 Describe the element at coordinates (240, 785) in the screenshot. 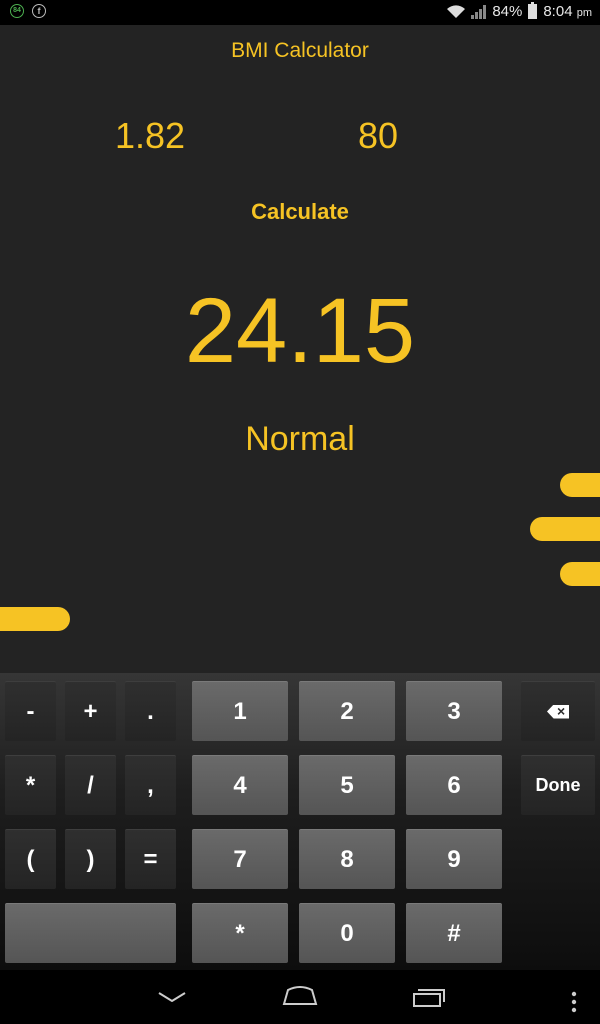

I see `key-4: 4` at that location.